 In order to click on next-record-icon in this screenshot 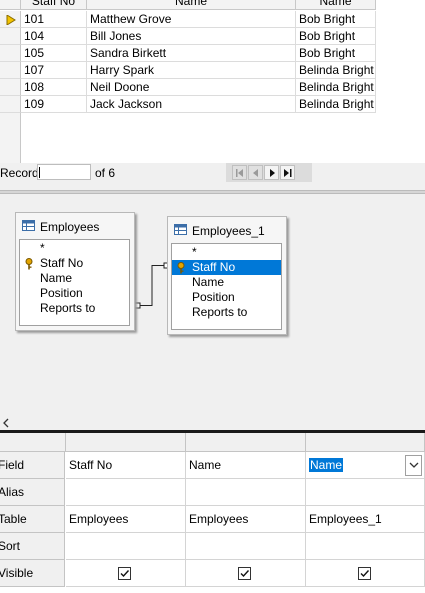, I will do `click(272, 173)`.